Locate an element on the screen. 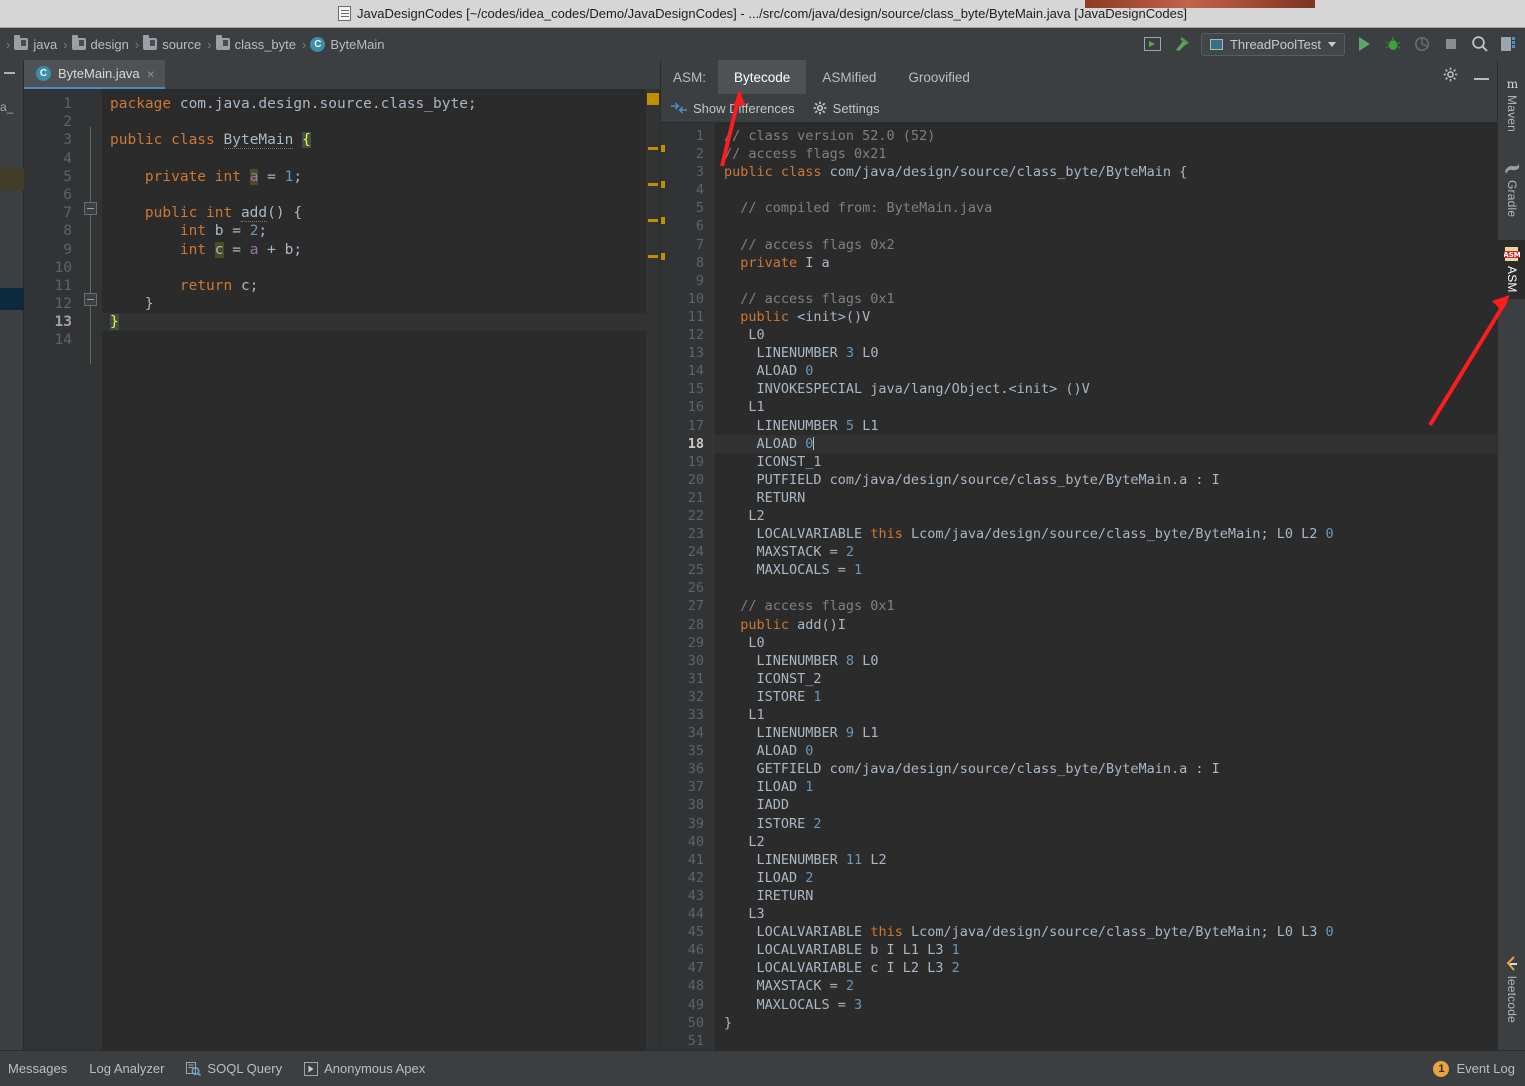 The image size is (1525, 1086). code-line: LINENUMBER 8 L0 is located at coordinates (1105, 661).